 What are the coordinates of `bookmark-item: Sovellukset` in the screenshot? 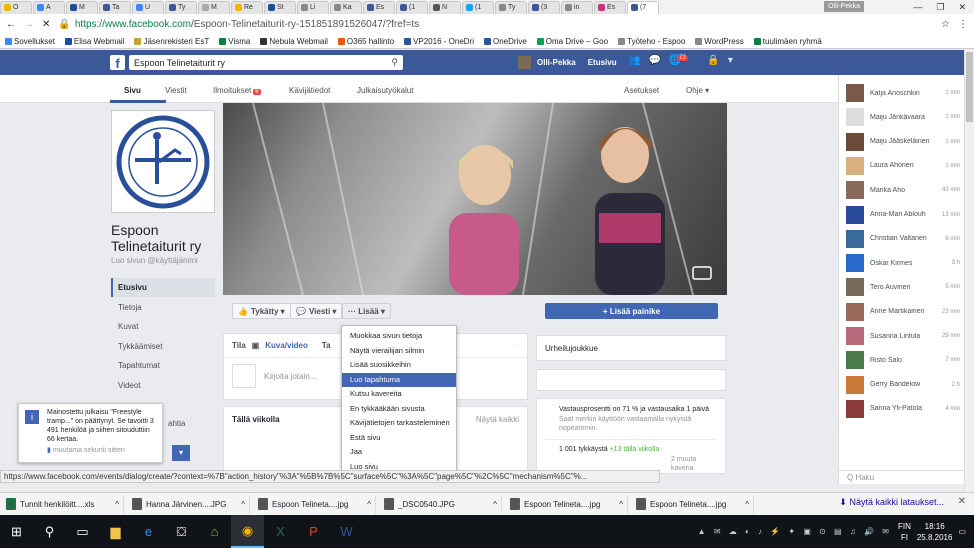 It's located at (30, 41).